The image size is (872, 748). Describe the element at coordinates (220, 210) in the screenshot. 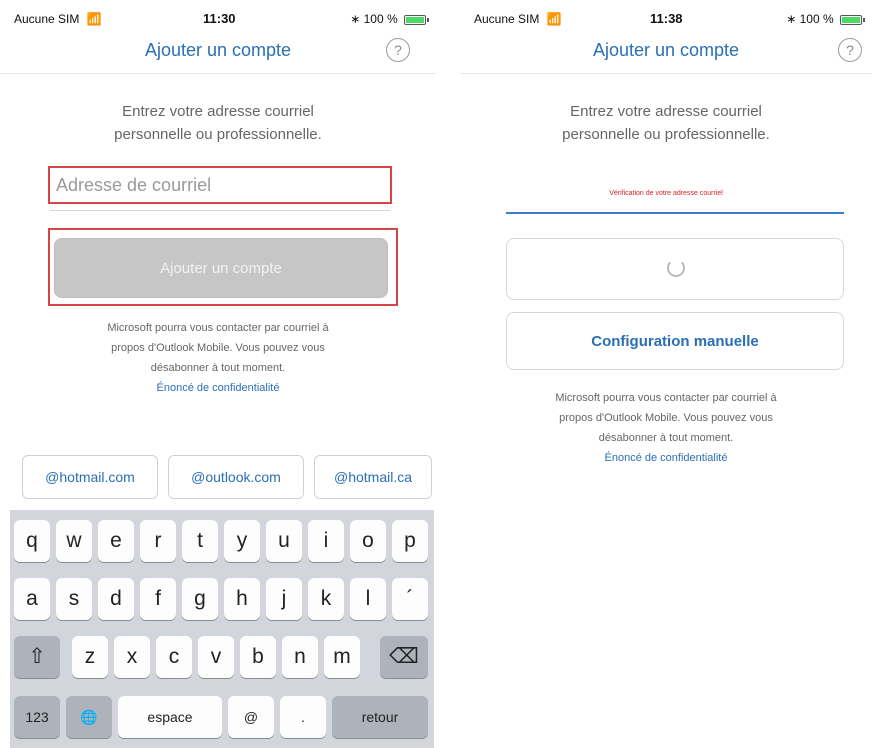

I see `email-underline` at that location.